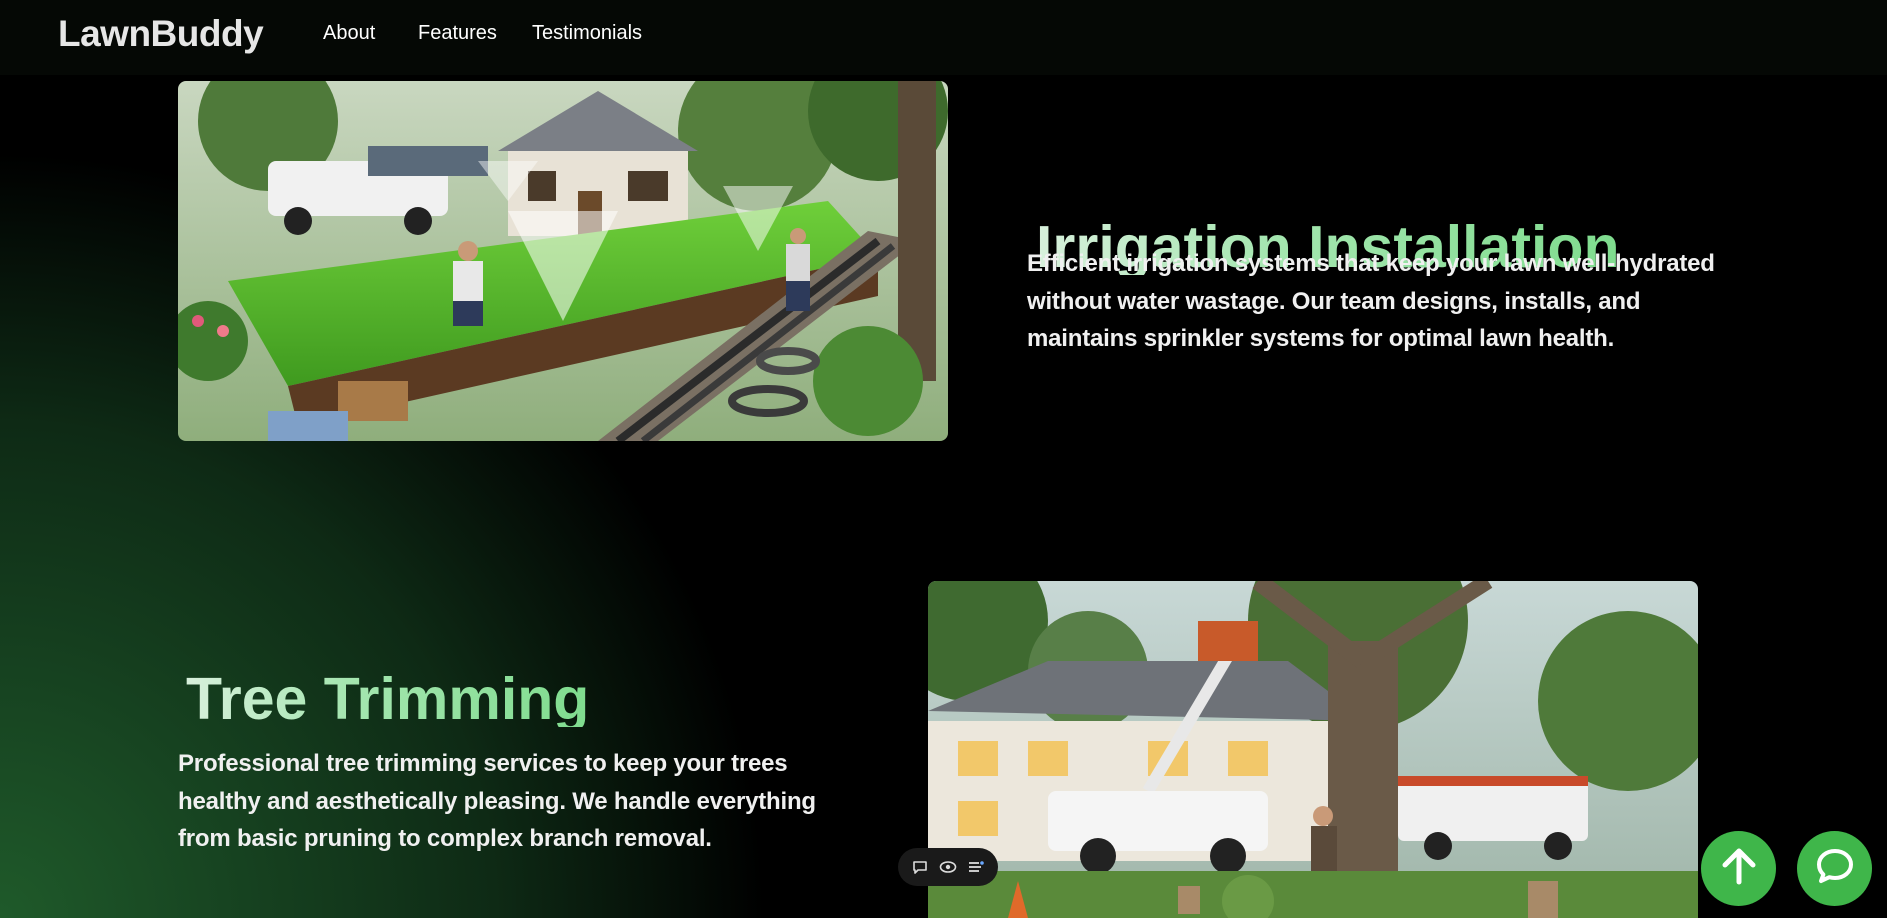 The image size is (1887, 918). I want to click on nav-link-about: About, so click(349, 33).